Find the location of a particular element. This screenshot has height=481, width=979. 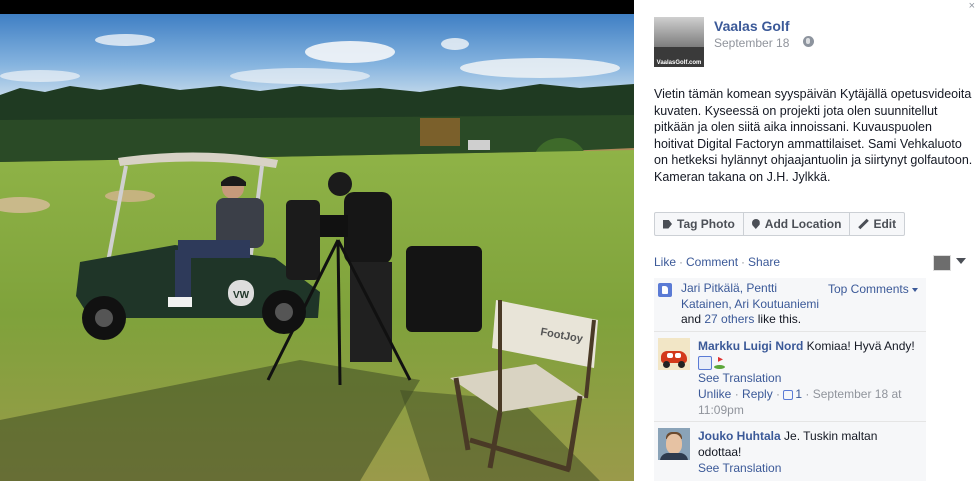

edit-label: Edit is located at coordinates (885, 224).